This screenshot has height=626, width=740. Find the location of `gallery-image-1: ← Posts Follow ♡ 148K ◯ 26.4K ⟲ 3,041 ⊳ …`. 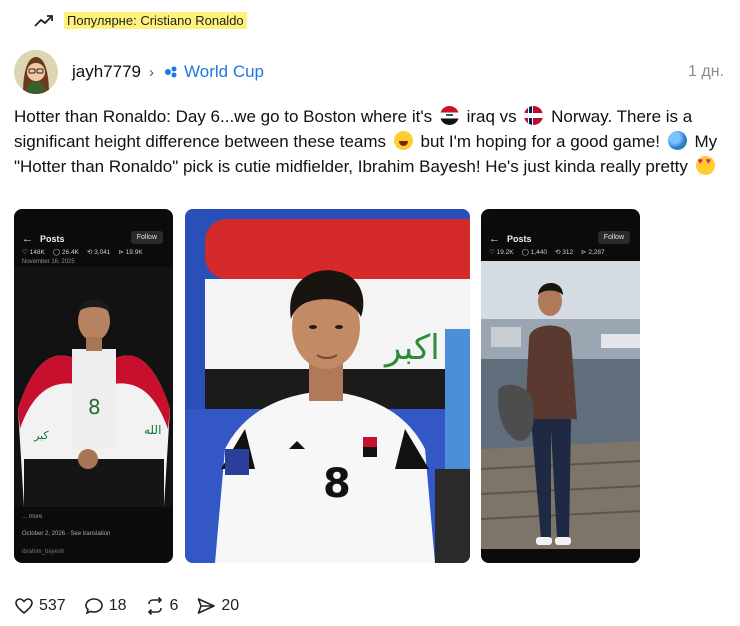

gallery-image-1: ← Posts Follow ♡ 148K ◯ 26.4K ⟲ 3,041 ⊳ … is located at coordinates (93, 386).